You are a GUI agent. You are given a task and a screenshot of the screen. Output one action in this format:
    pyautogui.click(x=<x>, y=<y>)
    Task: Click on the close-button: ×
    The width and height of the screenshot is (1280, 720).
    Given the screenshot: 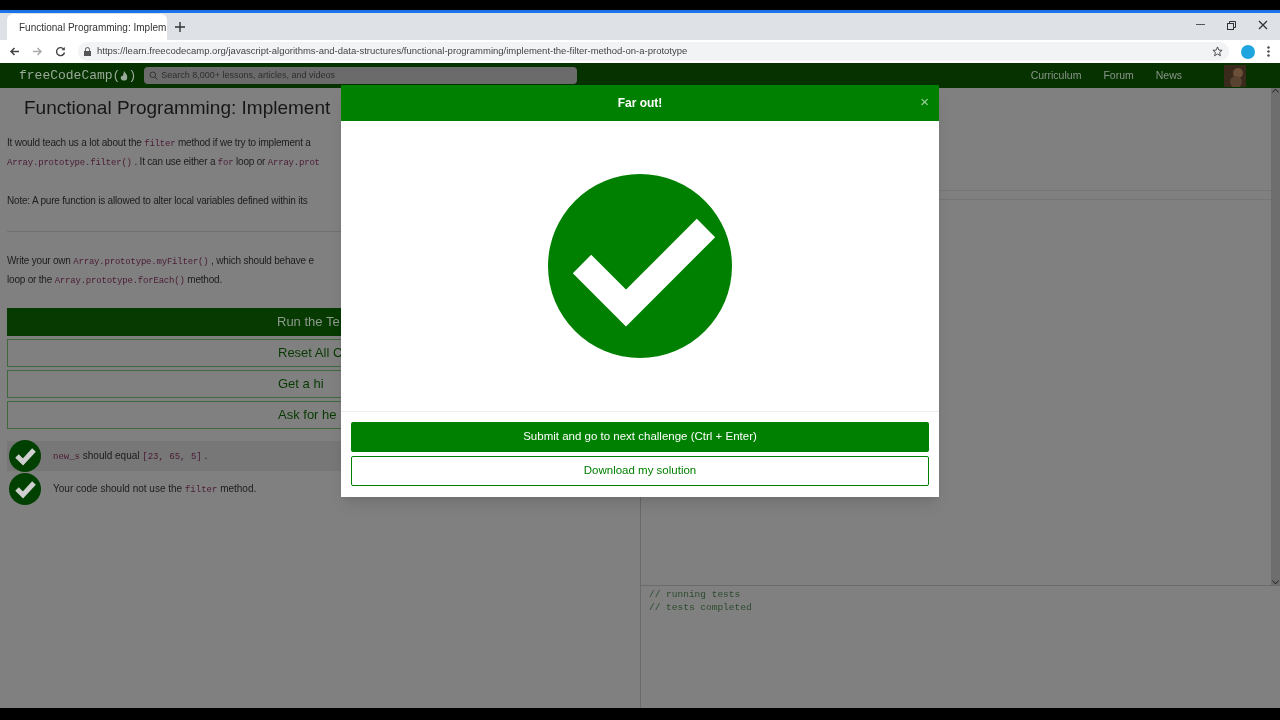 What is the action you would take?
    pyautogui.click(x=924, y=102)
    